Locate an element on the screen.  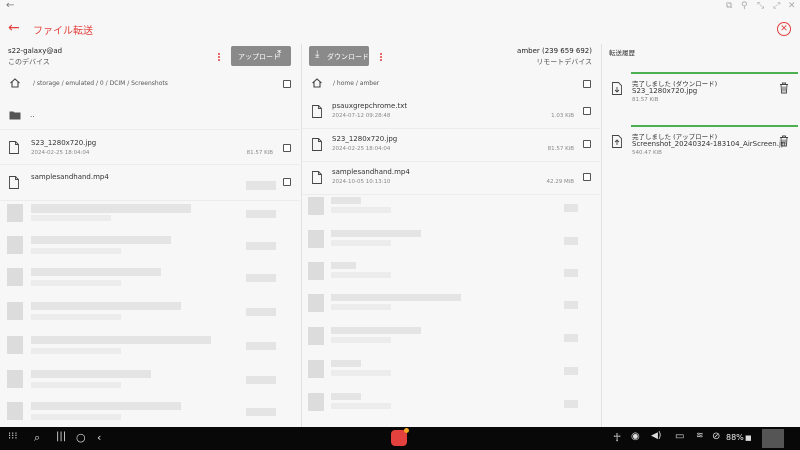
battery-level: 88% is located at coordinates (735, 437).